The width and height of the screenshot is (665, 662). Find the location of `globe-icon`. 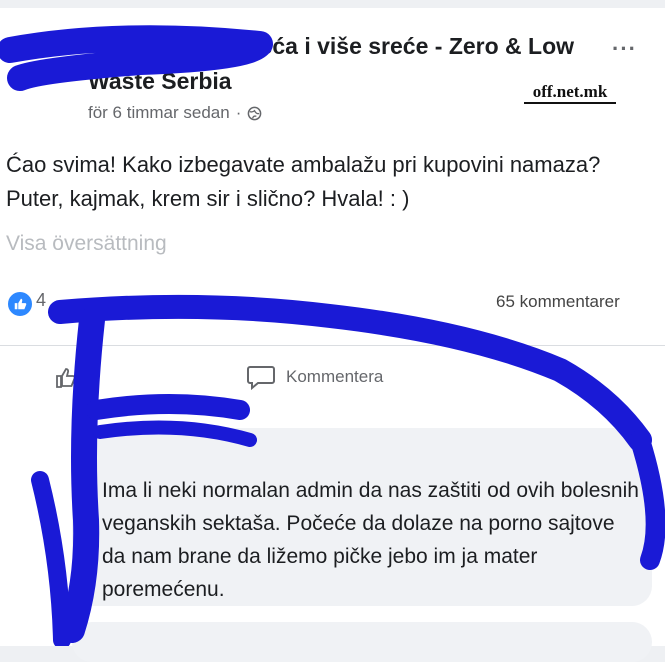

globe-icon is located at coordinates (255, 113).